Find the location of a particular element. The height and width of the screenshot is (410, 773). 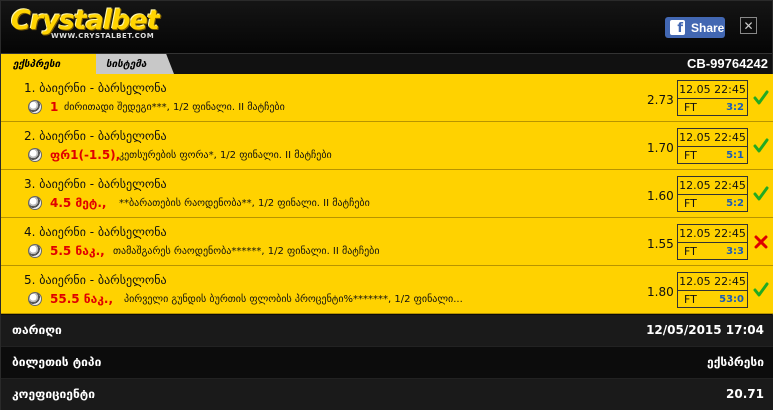

result-box: 12.05 22:45 FT 5:1 is located at coordinates (712, 146).